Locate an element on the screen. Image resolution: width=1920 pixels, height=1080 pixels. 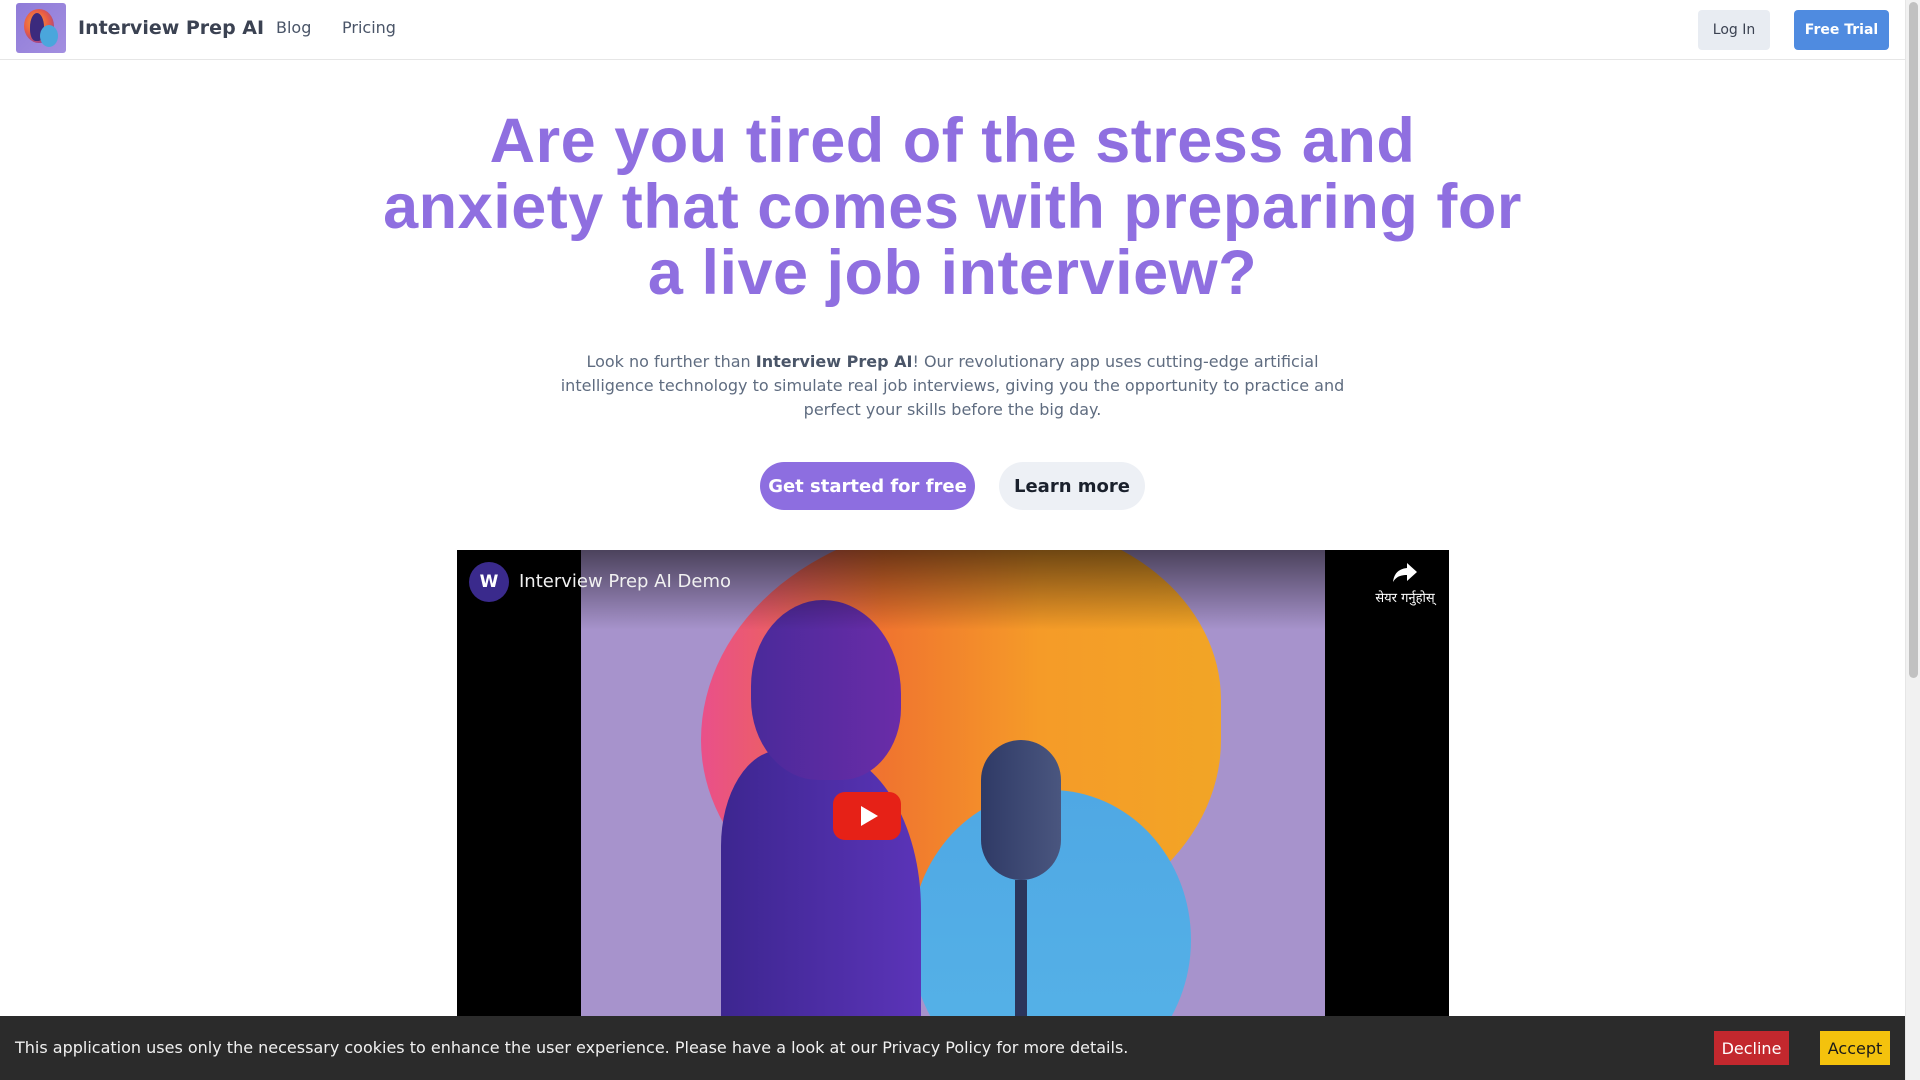
share-icon is located at coordinates (1405, 572).